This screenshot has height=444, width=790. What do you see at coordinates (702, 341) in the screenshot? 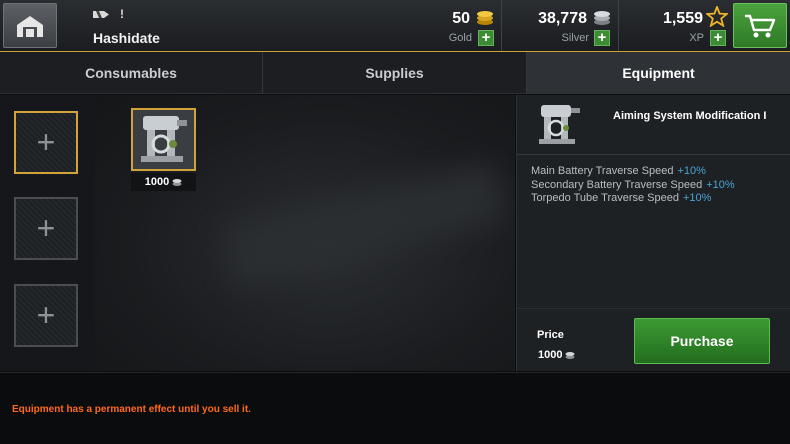
I see `purchase-button: Purchase` at bounding box center [702, 341].